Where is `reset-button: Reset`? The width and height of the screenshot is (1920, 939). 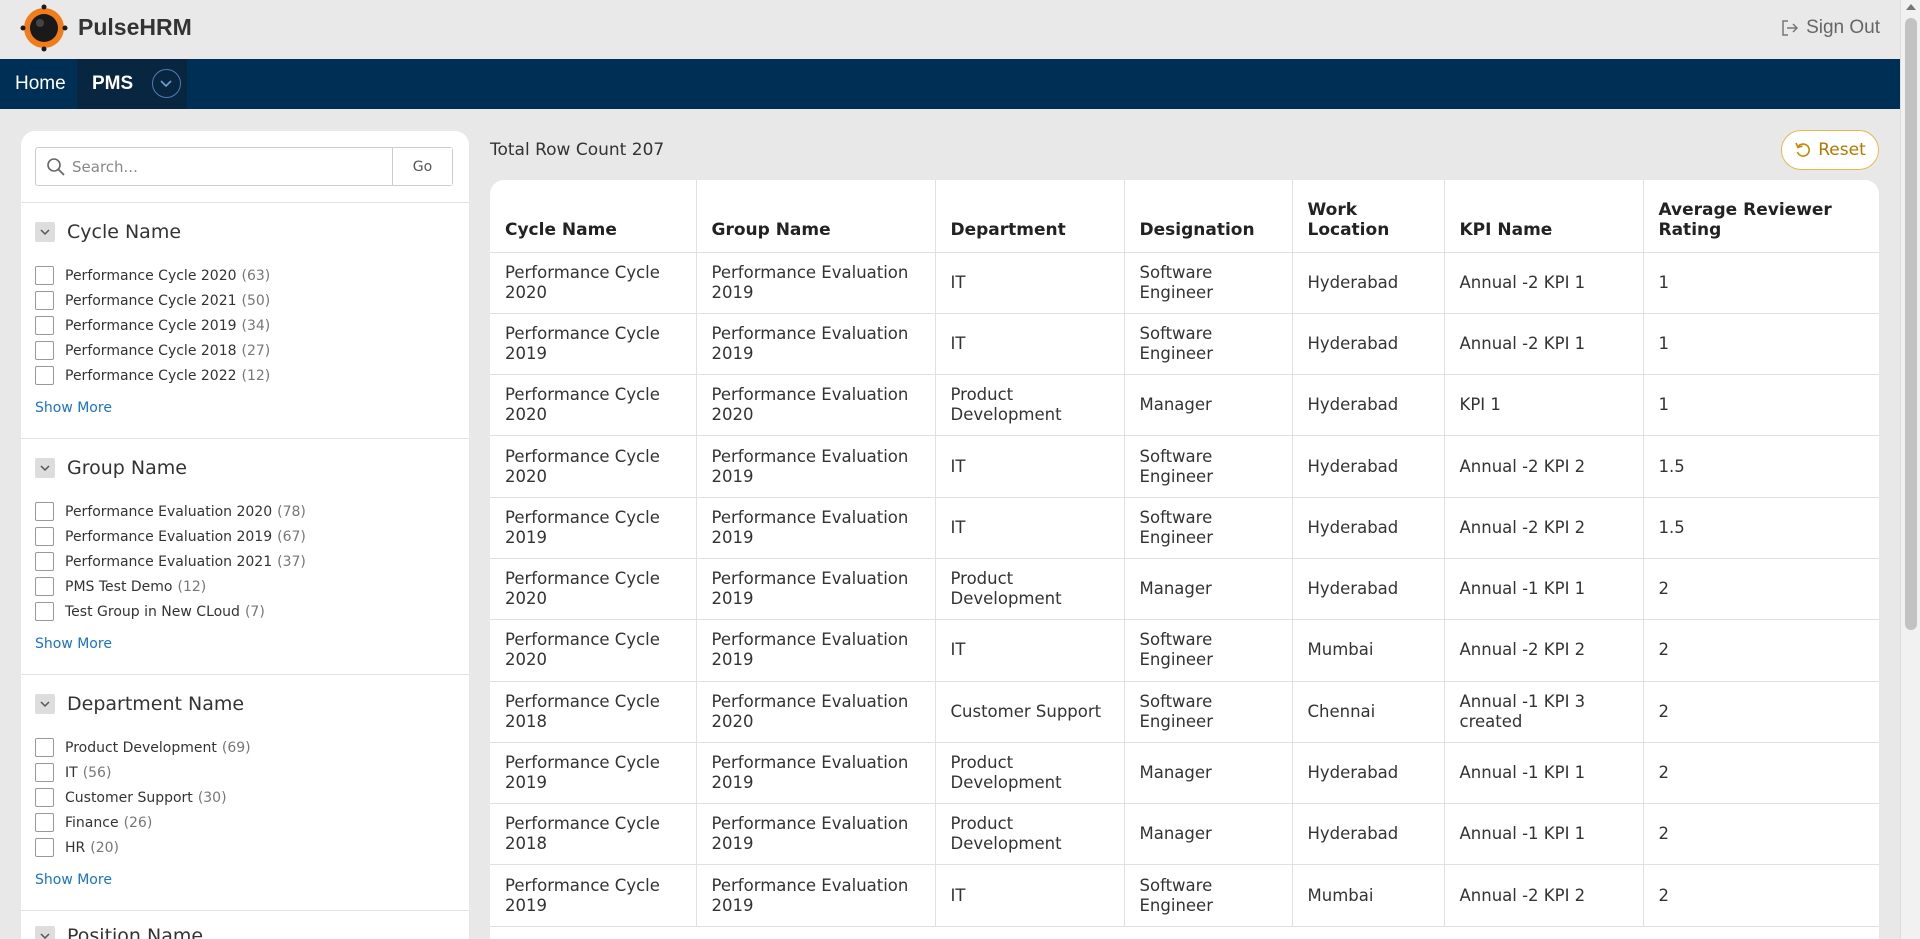
reset-button: Reset is located at coordinates (1830, 150).